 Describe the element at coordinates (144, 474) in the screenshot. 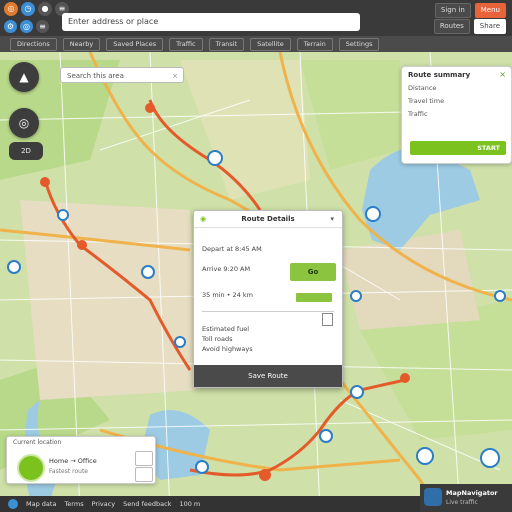

I see `share-icon` at that location.